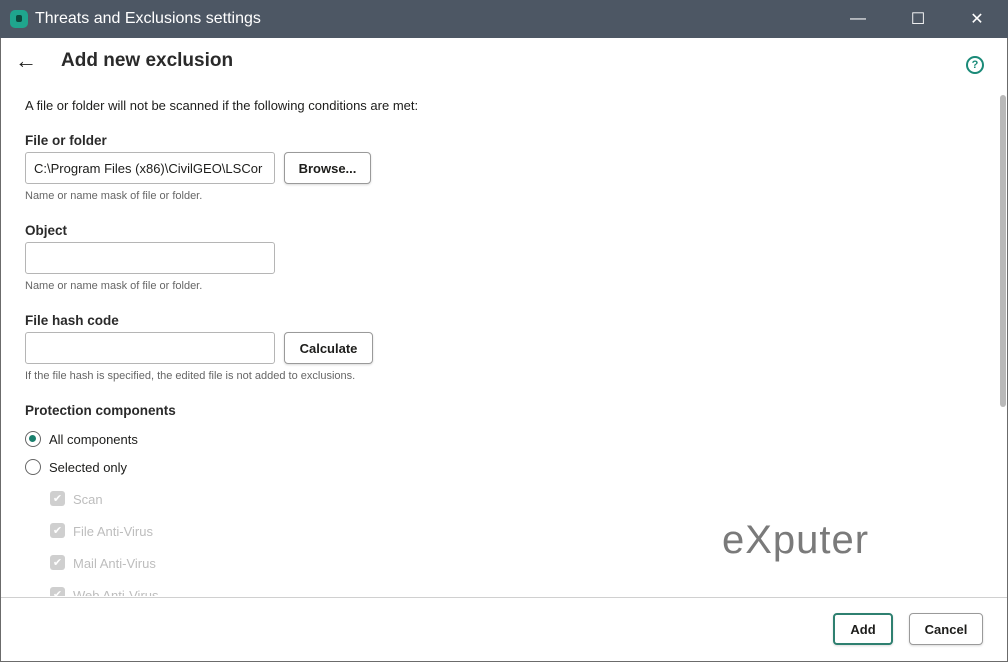 The image size is (1008, 662). I want to click on minimize-button: —, so click(858, 19).